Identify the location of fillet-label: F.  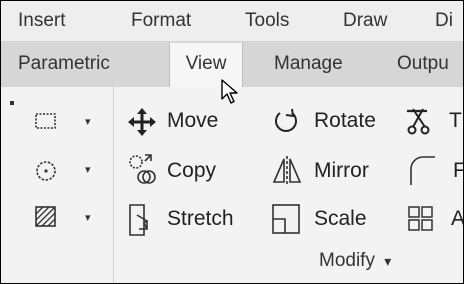
(458, 171).